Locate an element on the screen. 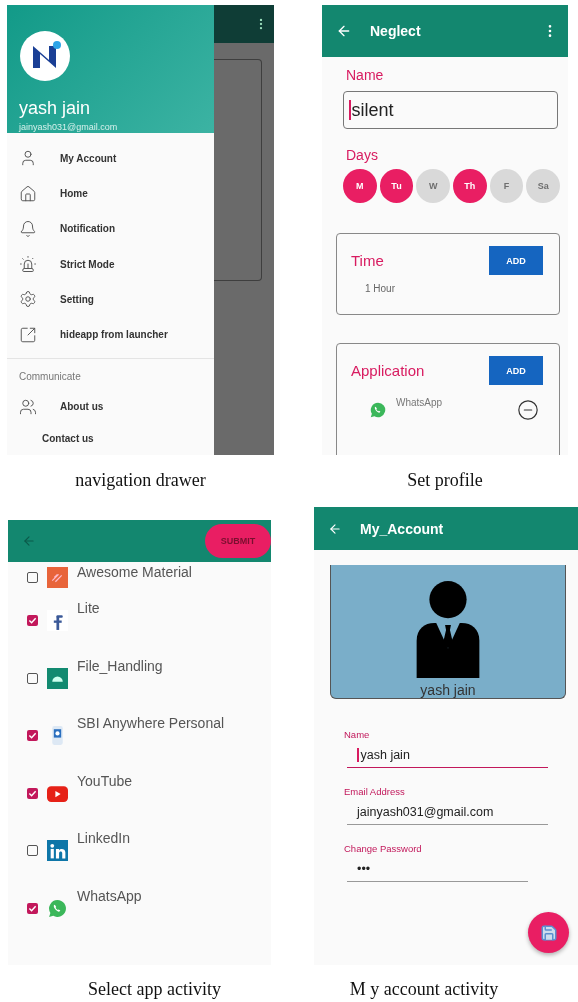 The height and width of the screenshot is (1002, 578). settings-icon is located at coordinates (28, 299).